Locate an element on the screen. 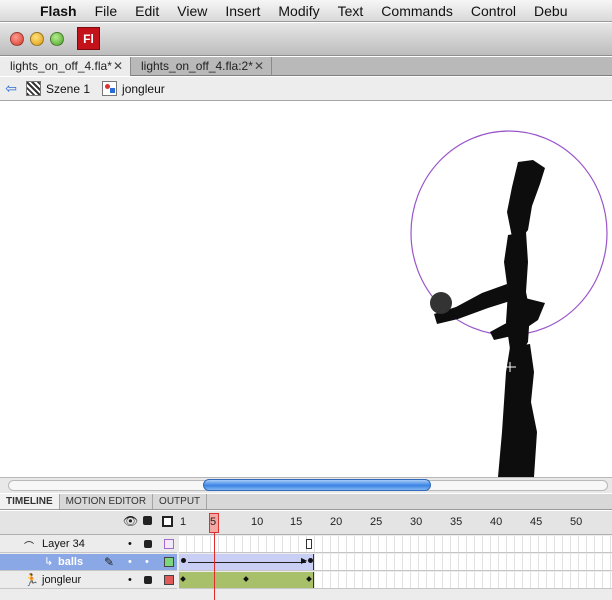 Image resolution: width=612 pixels, height=600 pixels. menu-text: Text is located at coordinates (351, 11).